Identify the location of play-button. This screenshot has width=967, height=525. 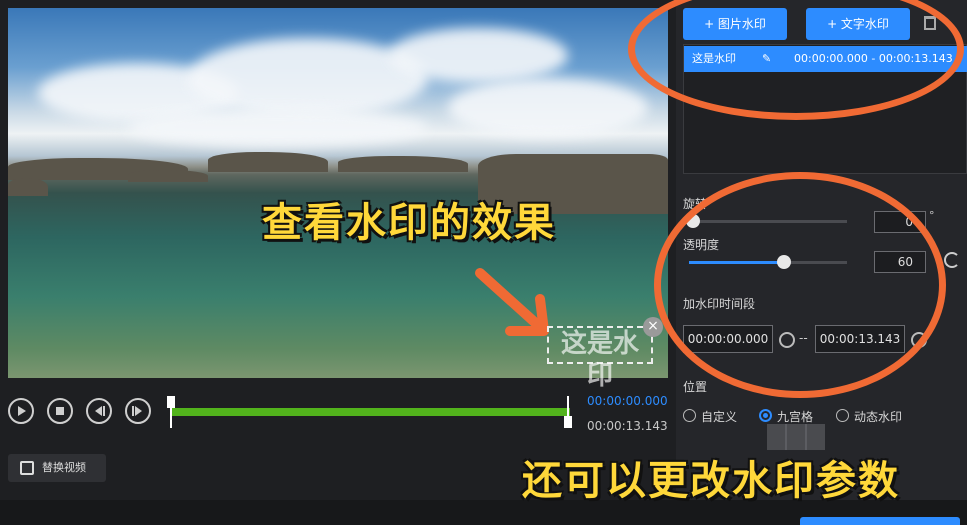
(21, 411).